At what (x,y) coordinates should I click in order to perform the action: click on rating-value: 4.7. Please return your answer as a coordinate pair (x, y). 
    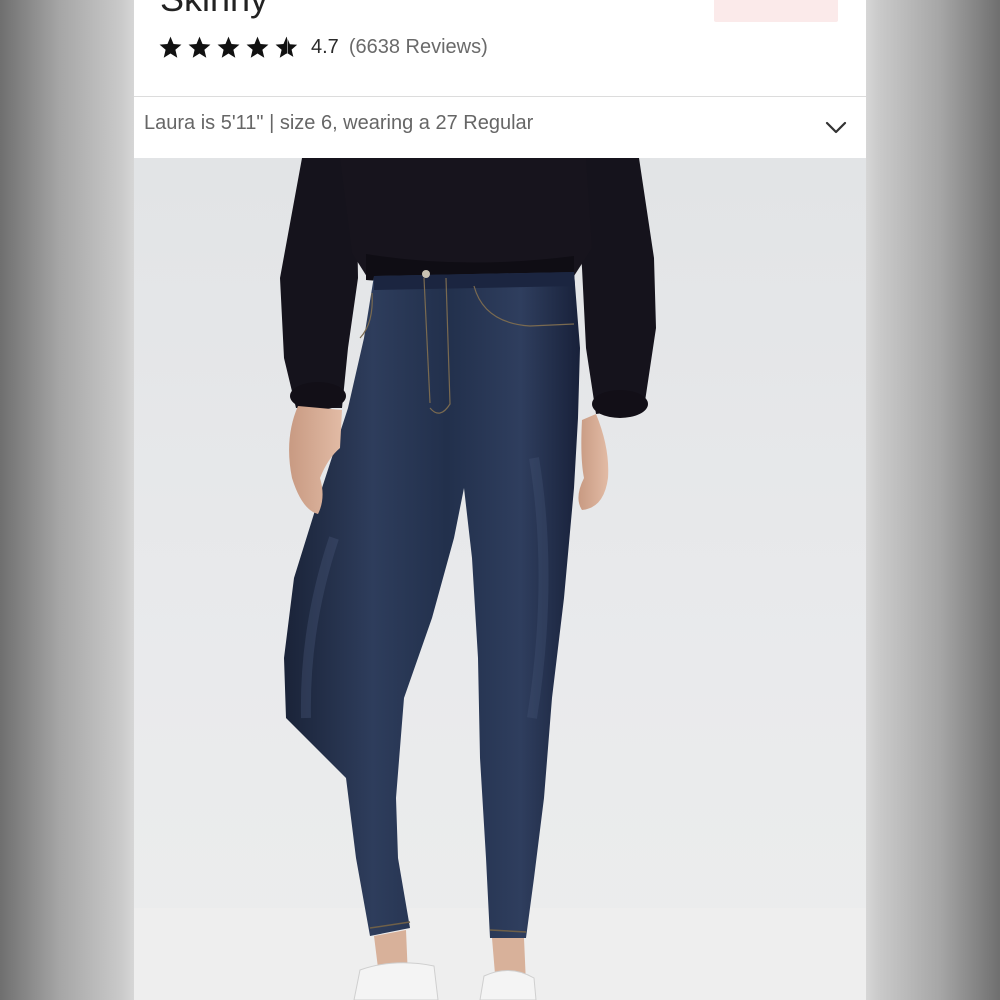
    Looking at the image, I should click on (325, 46).